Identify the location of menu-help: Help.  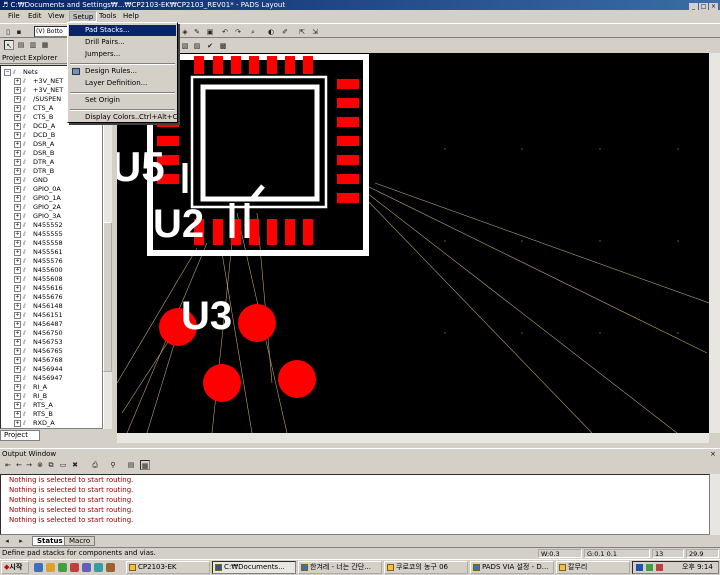
(131, 16).